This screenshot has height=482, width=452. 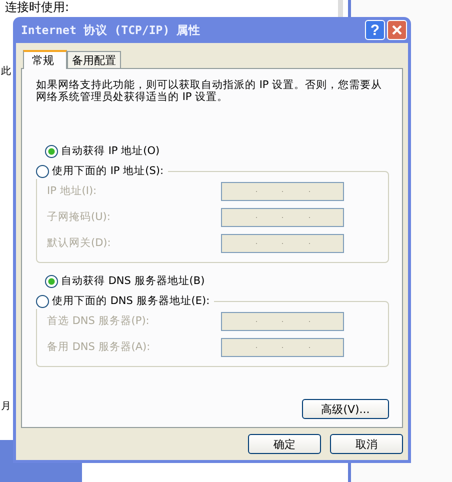 I want to click on field-label: 子网掩码(U):, so click(x=78, y=217).